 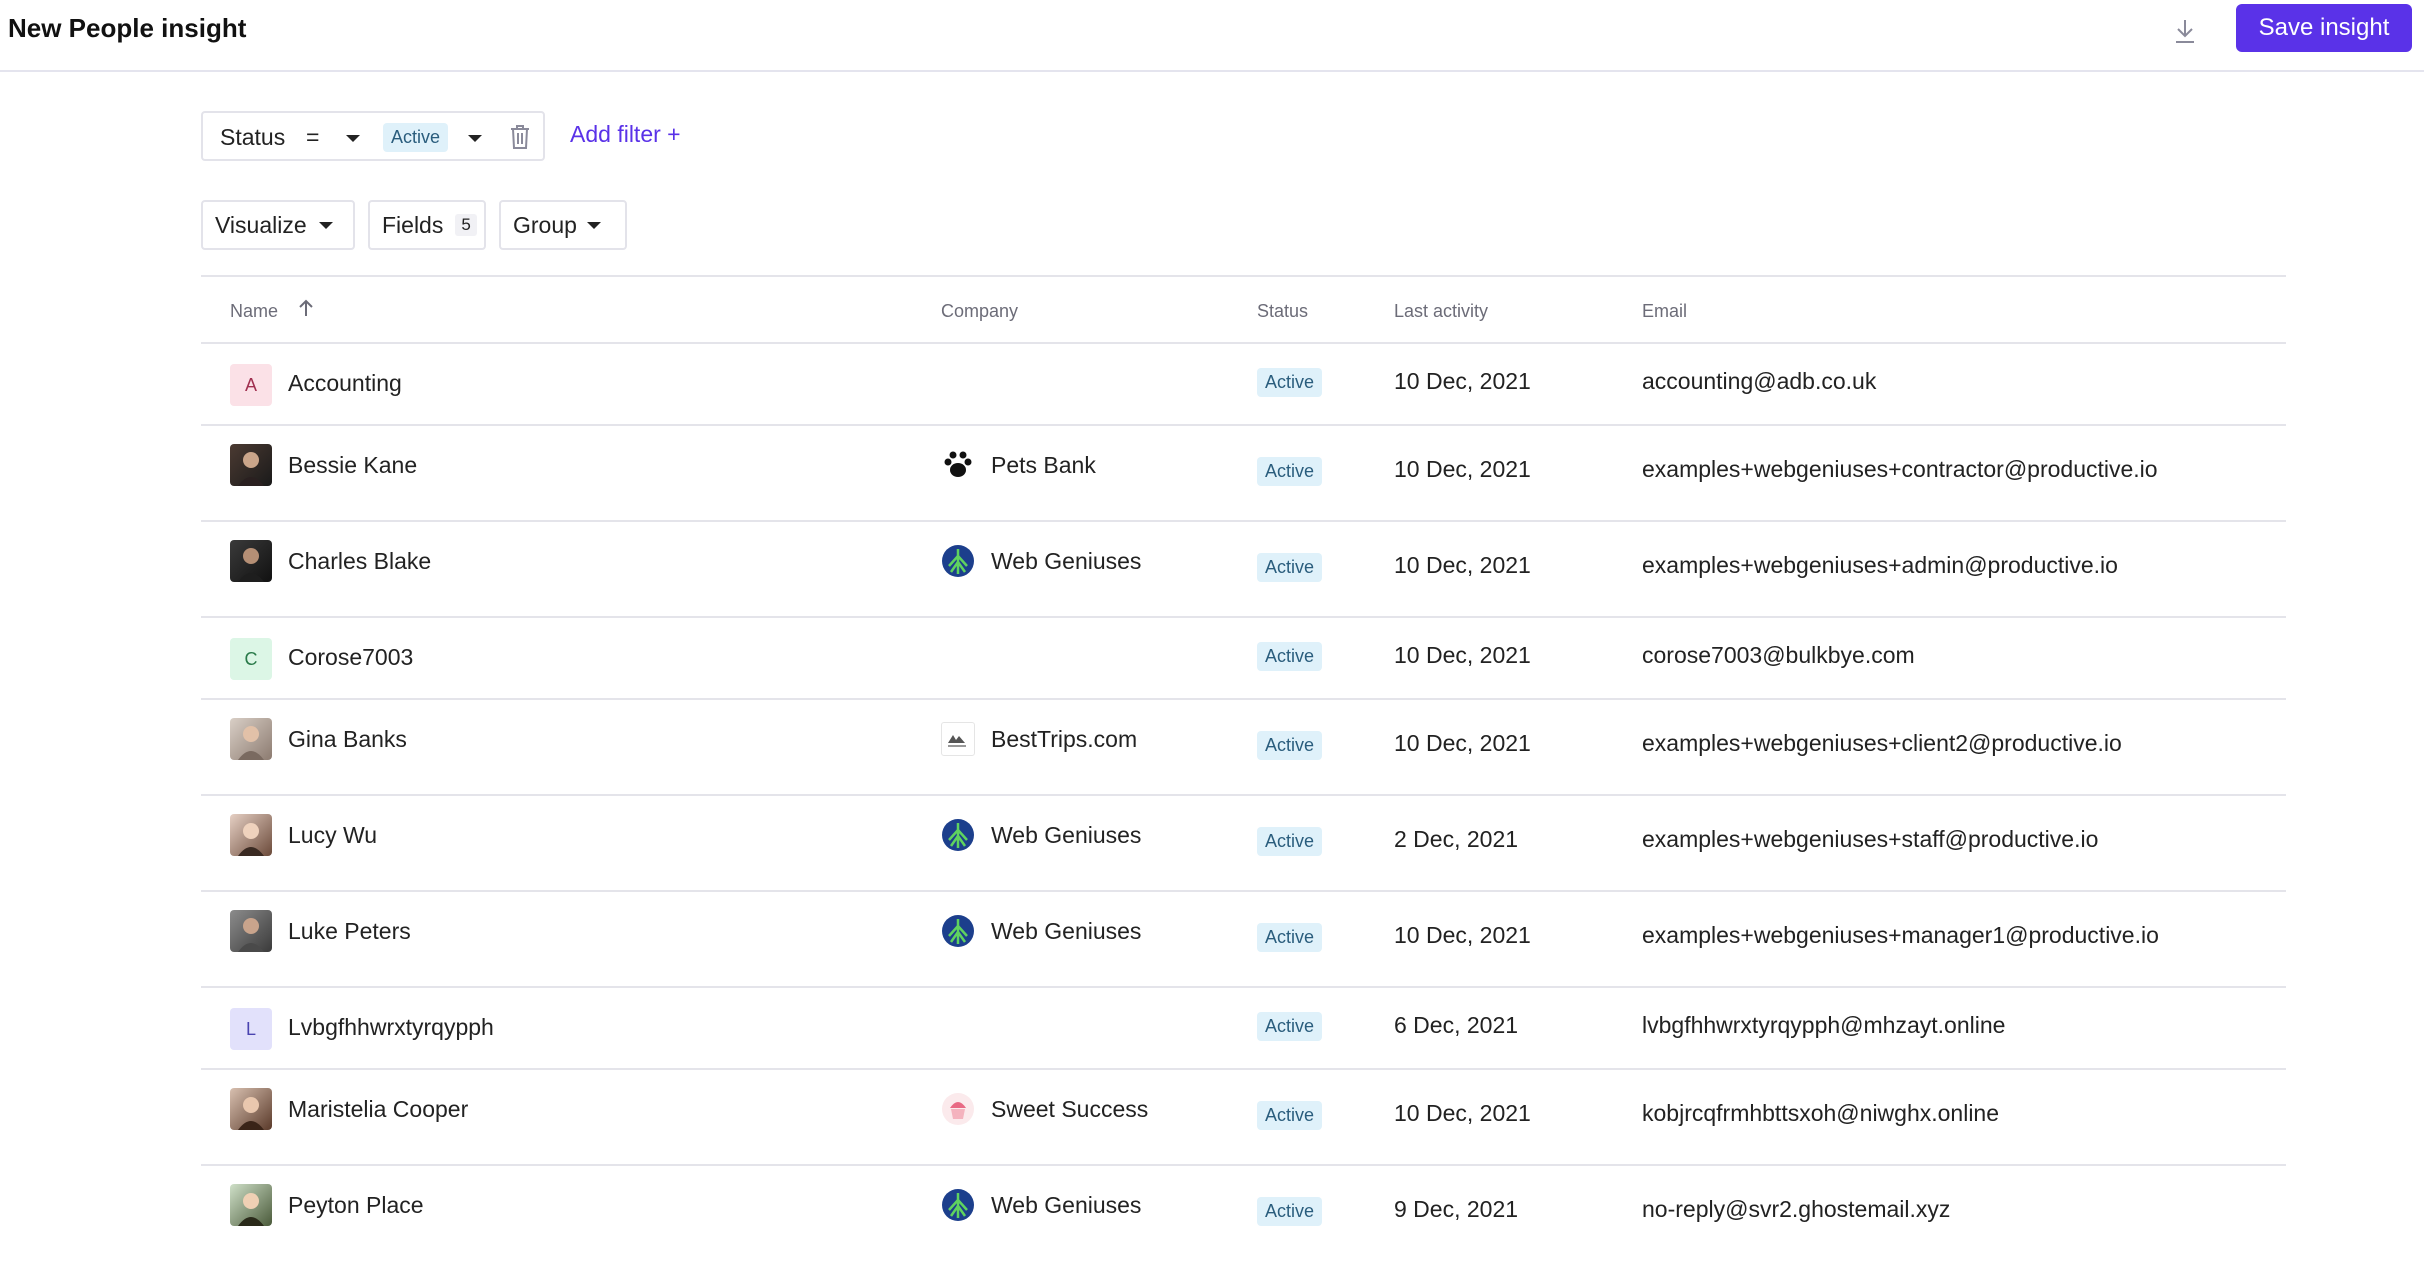 I want to click on fields-button: Fields 5, so click(x=427, y=225).